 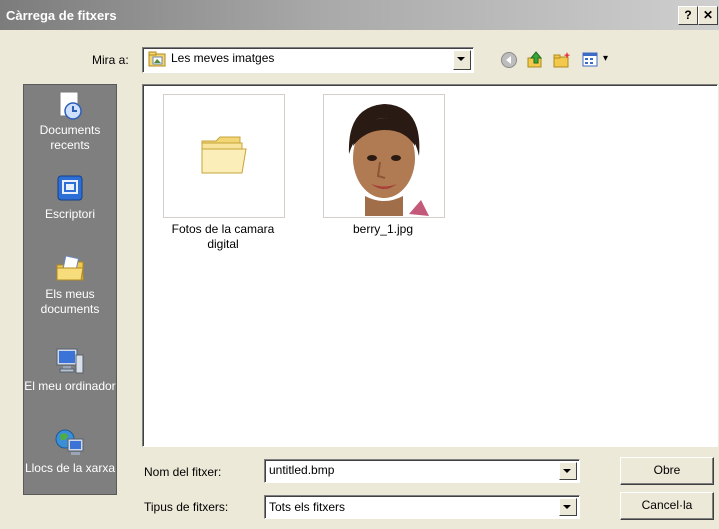 What do you see at coordinates (307, 507) in the screenshot?
I see `filetype-value: Tots els fitxers` at bounding box center [307, 507].